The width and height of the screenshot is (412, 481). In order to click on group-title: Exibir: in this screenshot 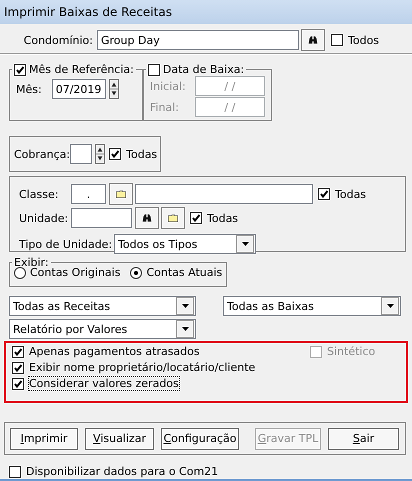, I will do `click(31, 262)`.